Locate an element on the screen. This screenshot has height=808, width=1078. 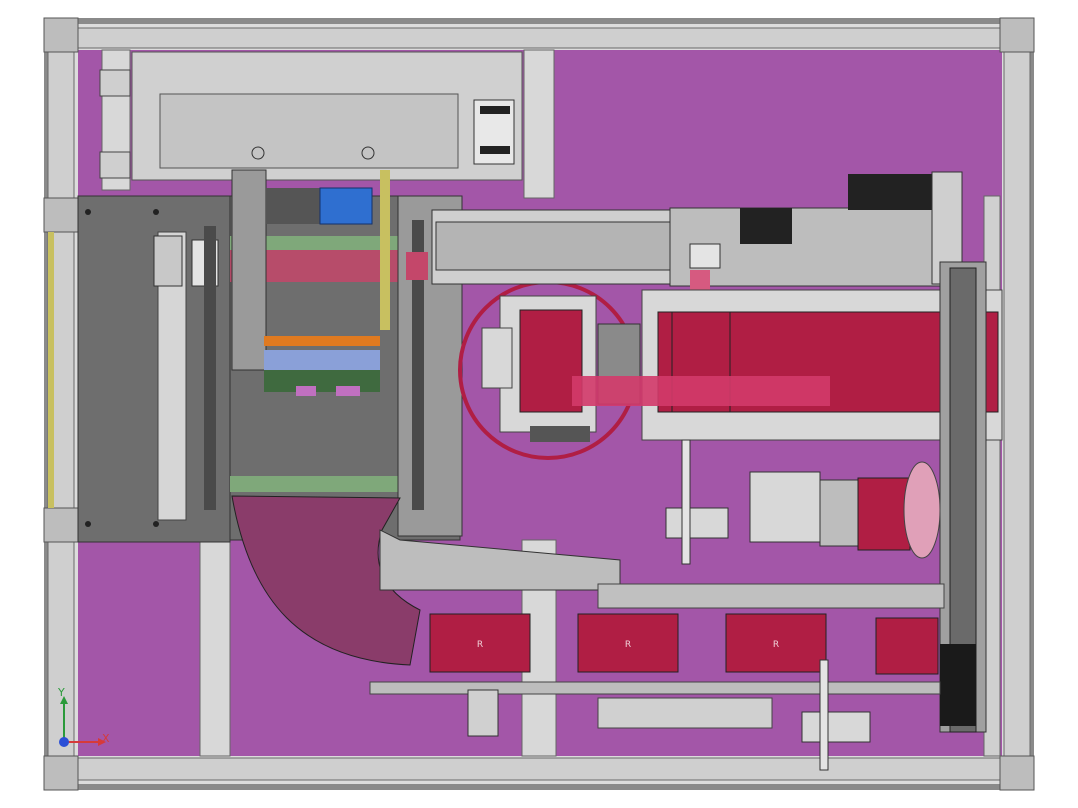
y-axis-label: Y is located at coordinates (61, 692).